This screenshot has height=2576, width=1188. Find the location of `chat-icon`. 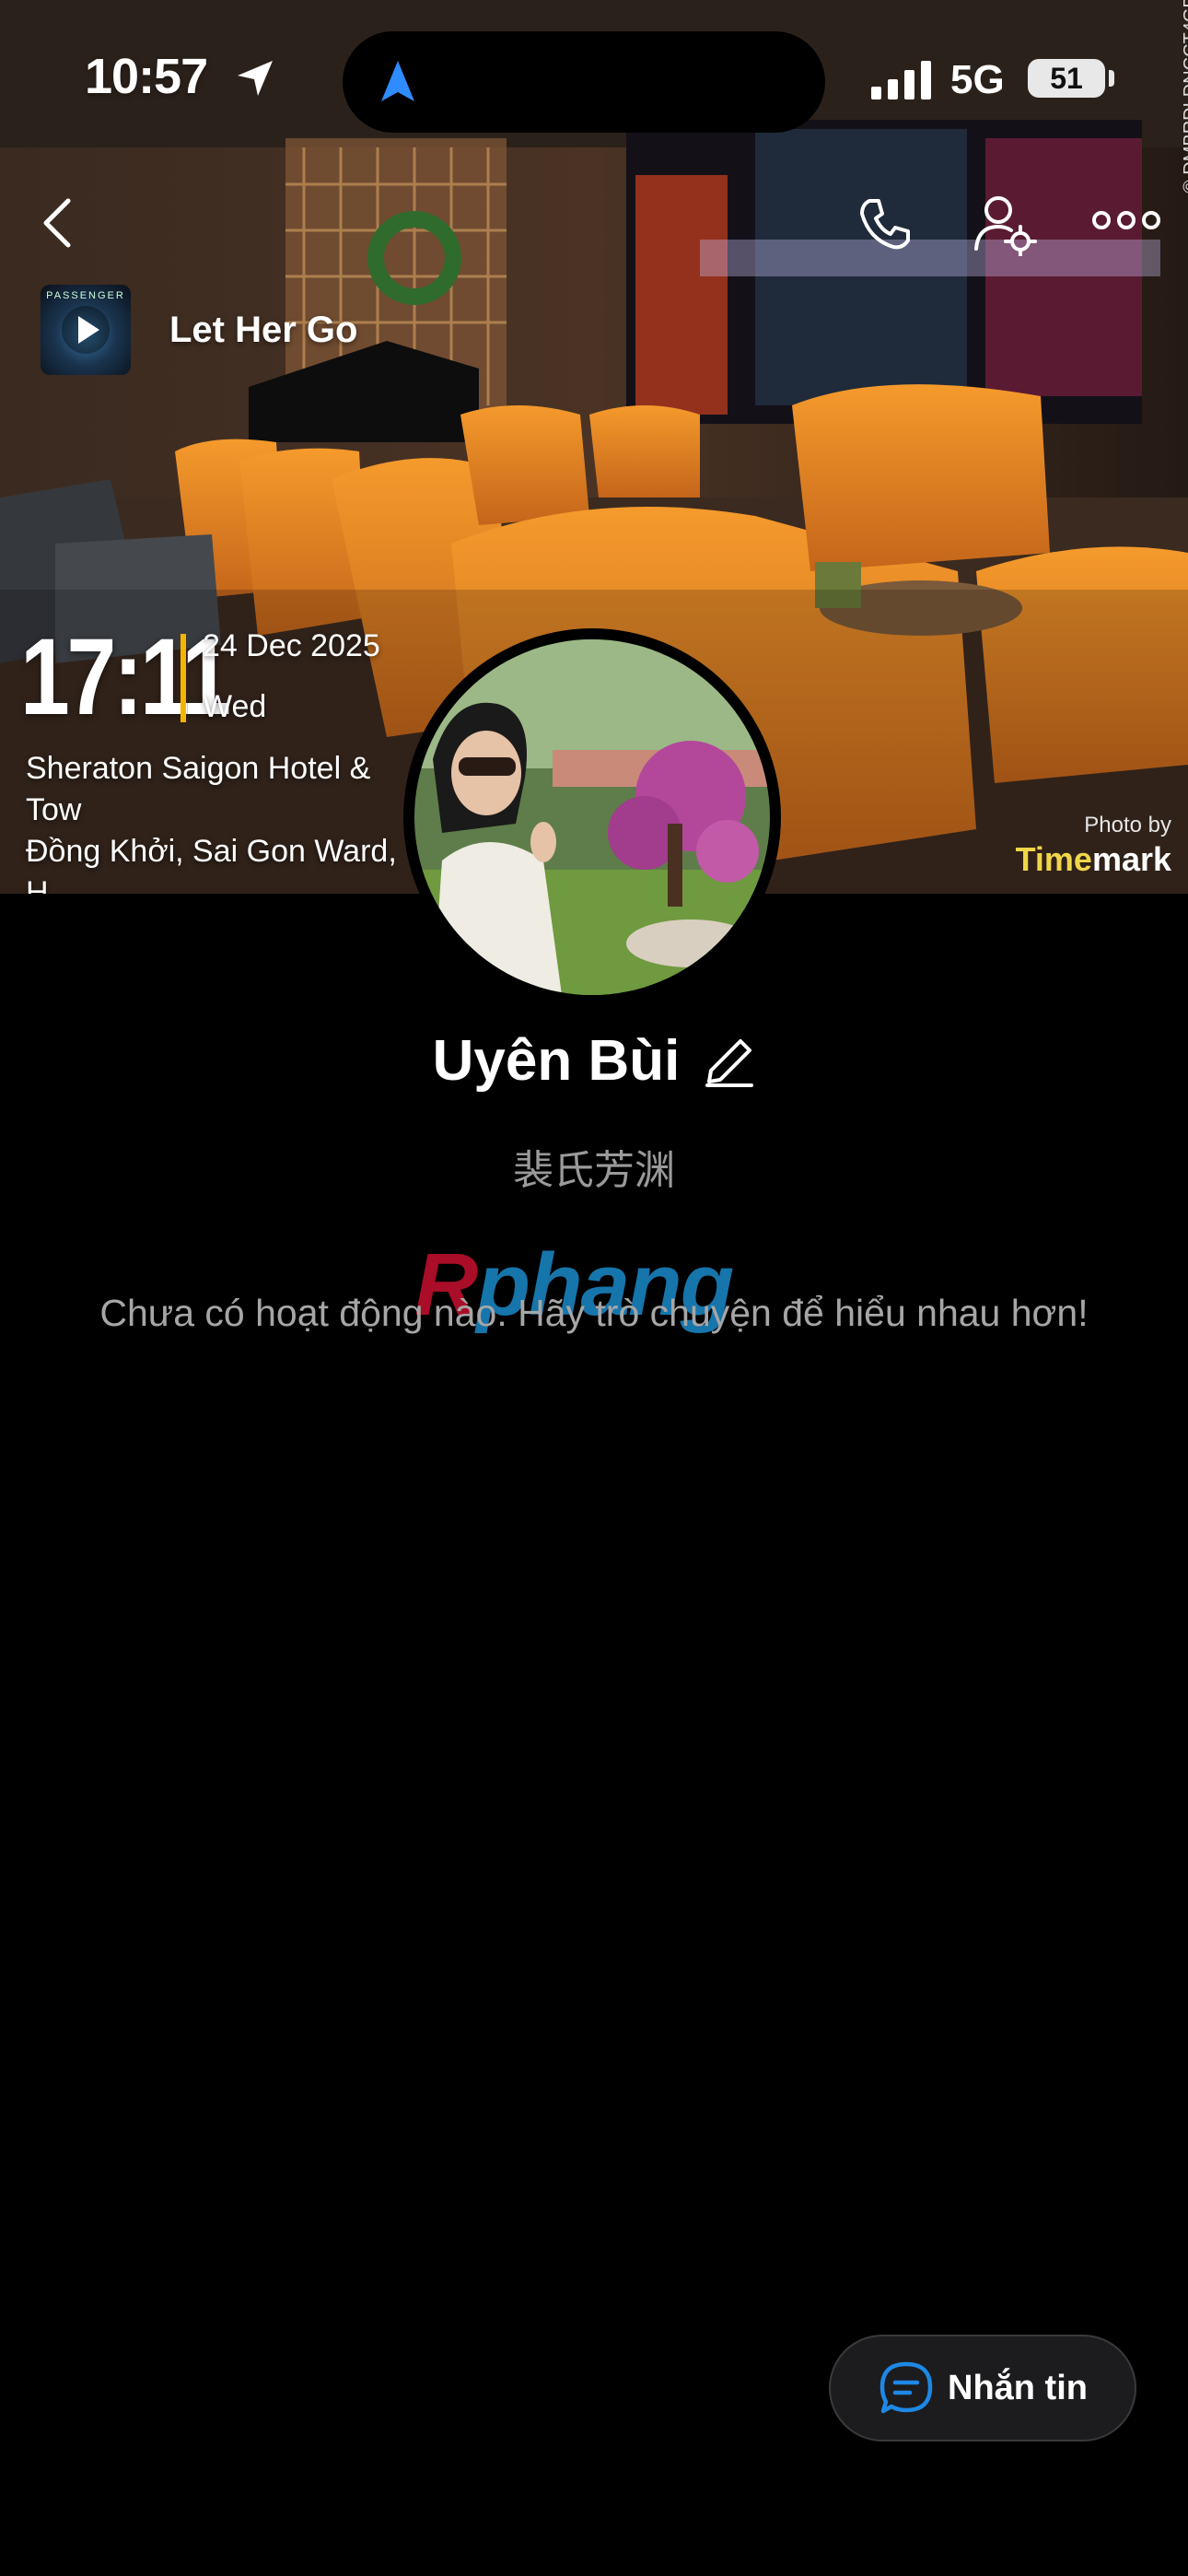

chat-icon is located at coordinates (906, 2387).